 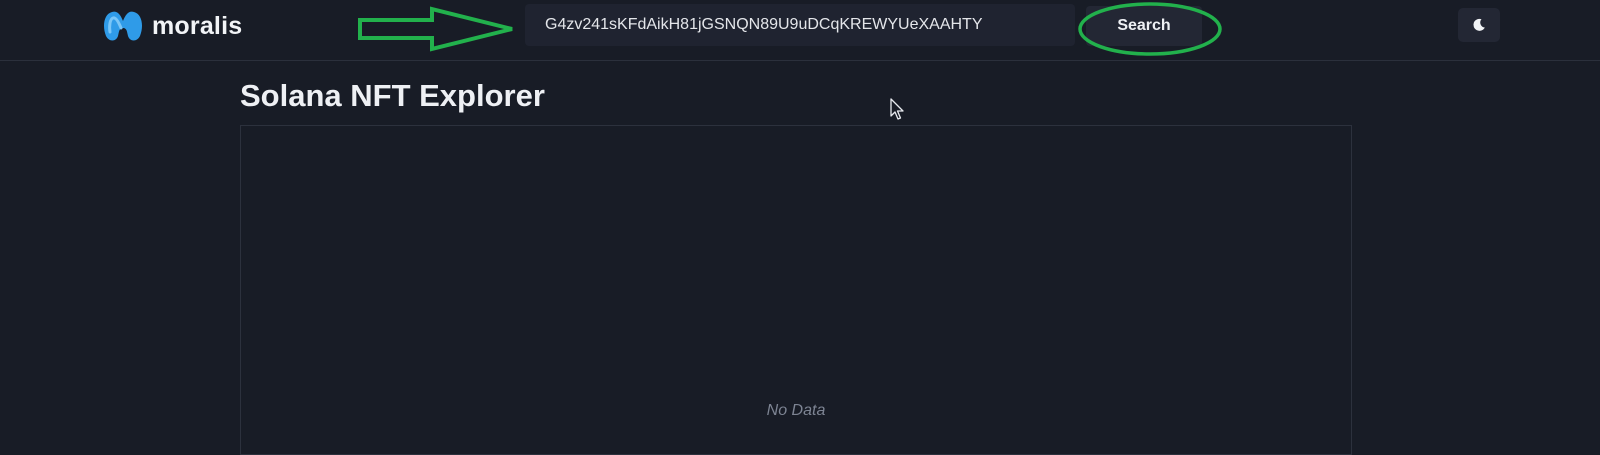 What do you see at coordinates (1144, 26) in the screenshot?
I see `search-button: Search` at bounding box center [1144, 26].